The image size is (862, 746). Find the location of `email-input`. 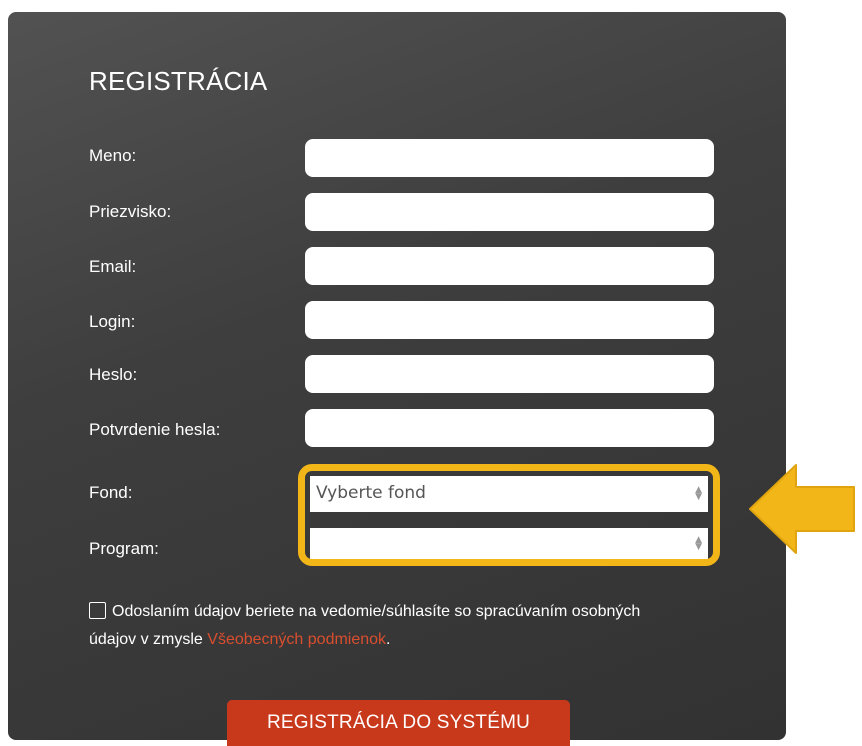

email-input is located at coordinates (509, 266).